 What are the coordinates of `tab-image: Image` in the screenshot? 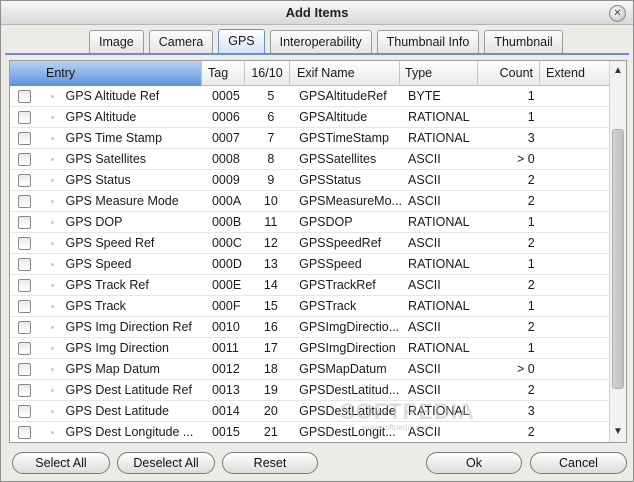 It's located at (116, 41).